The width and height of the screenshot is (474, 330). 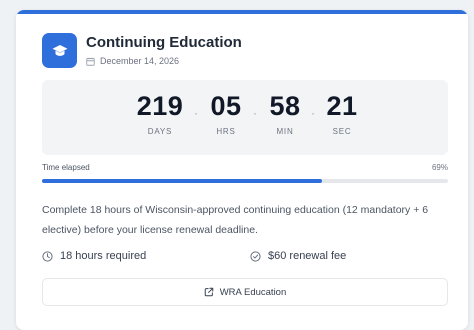 What do you see at coordinates (226, 106) in the screenshot?
I see `hours-value: 05` at bounding box center [226, 106].